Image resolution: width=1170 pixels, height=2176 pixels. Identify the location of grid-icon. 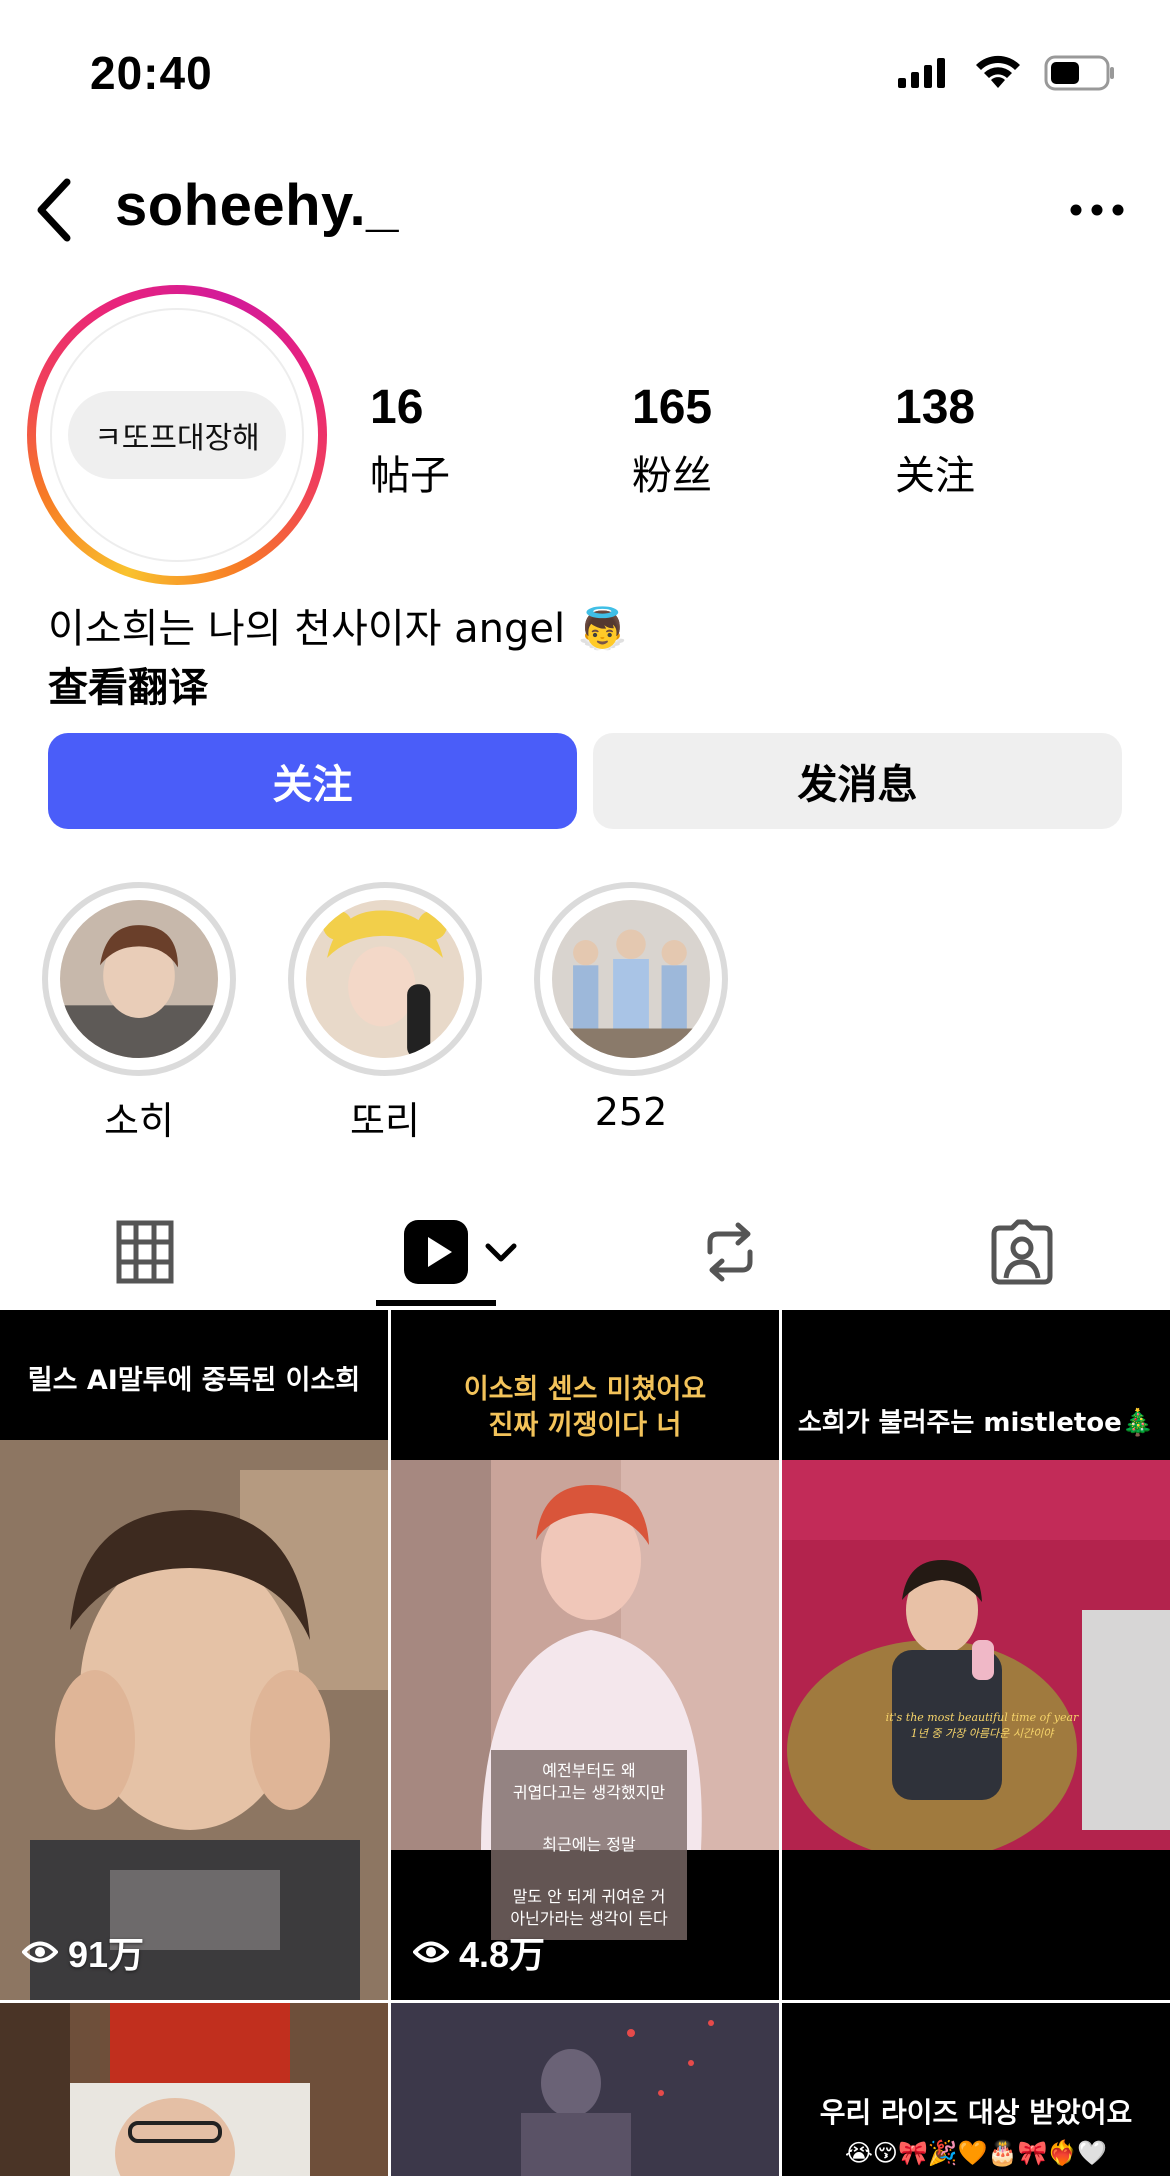
(145, 1252).